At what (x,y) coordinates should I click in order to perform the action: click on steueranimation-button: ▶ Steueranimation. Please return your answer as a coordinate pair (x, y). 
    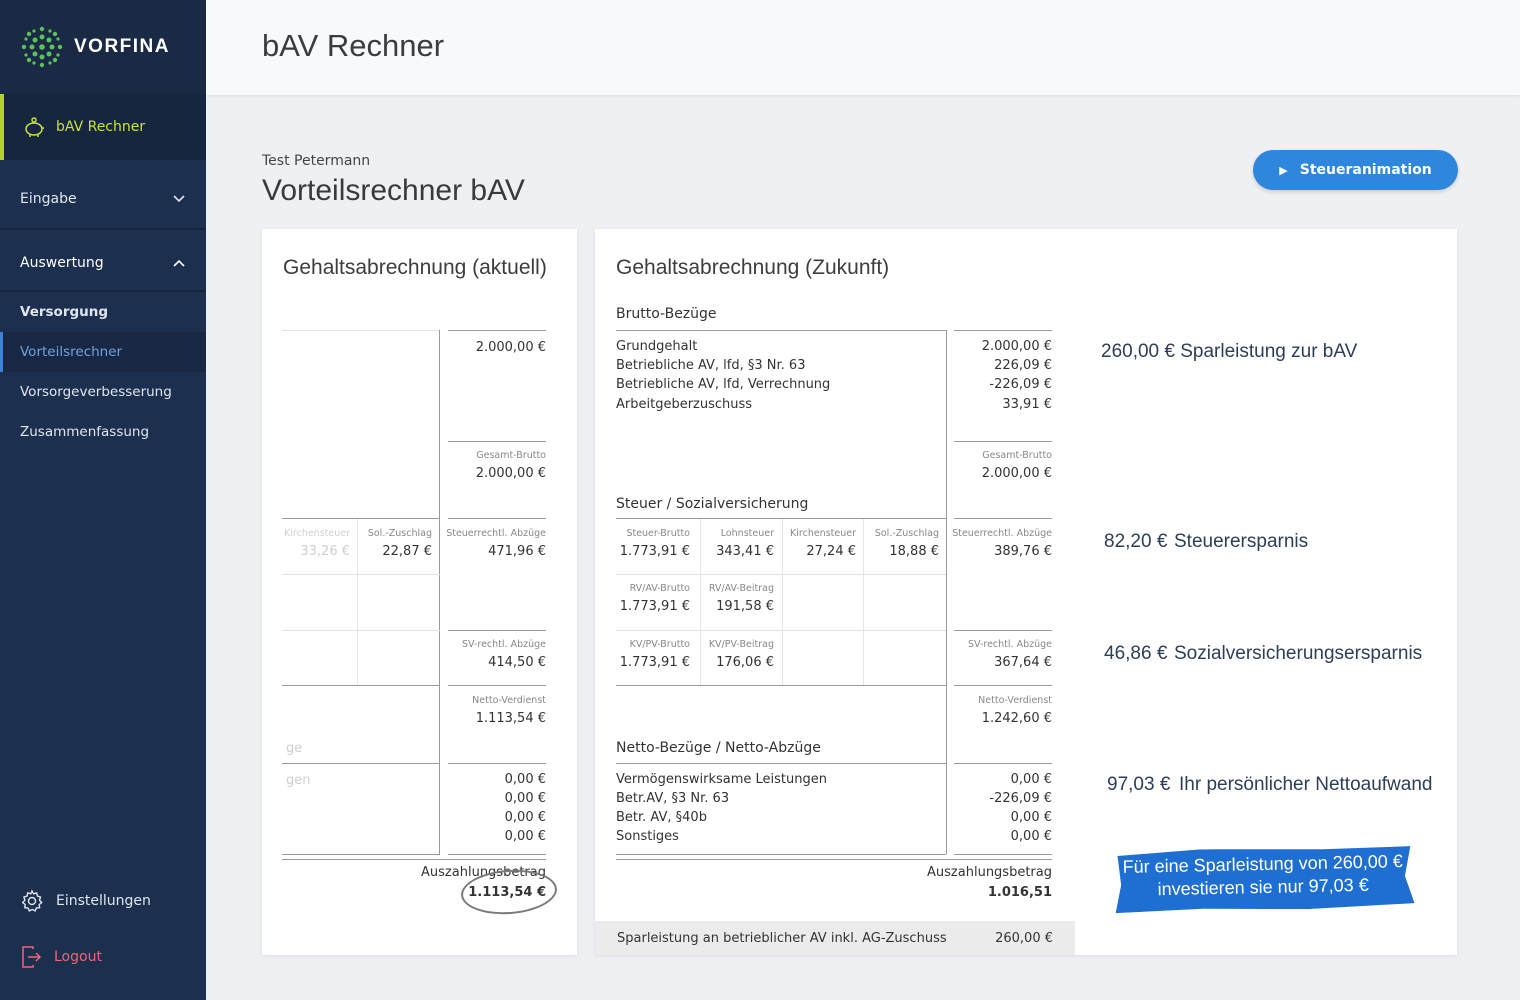
    Looking at the image, I should click on (1355, 170).